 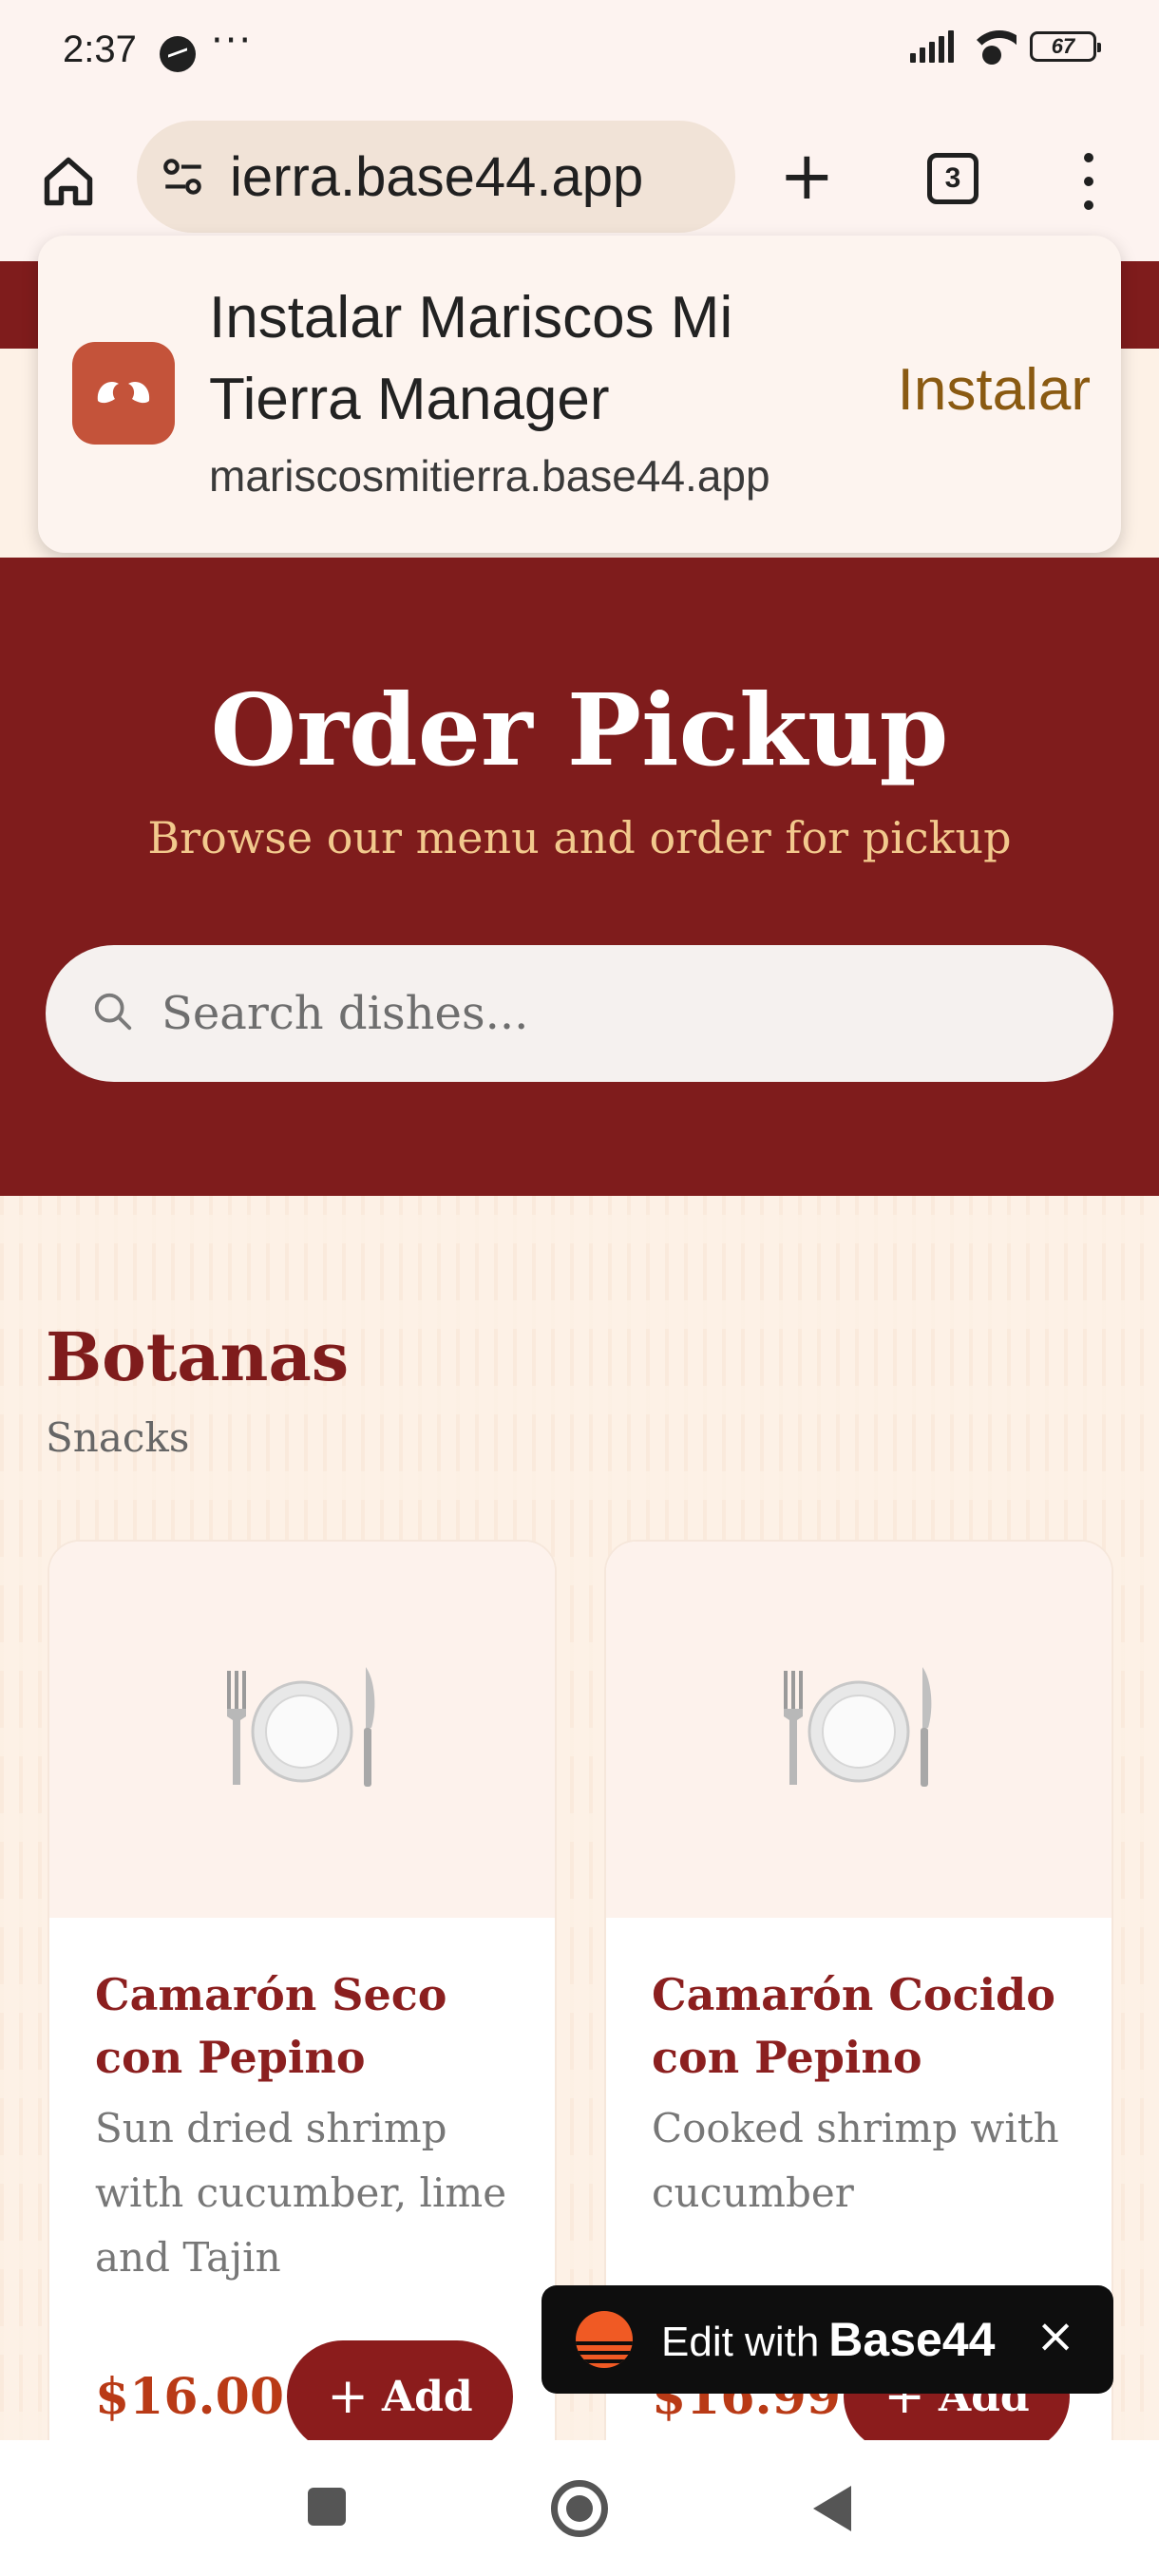 What do you see at coordinates (579, 54) in the screenshot?
I see `status-bar: 2:37 ··· 67` at bounding box center [579, 54].